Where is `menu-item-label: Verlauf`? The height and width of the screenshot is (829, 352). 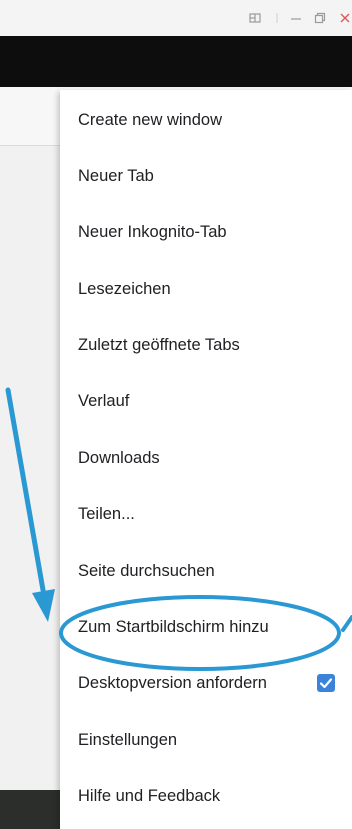
menu-item-label: Verlauf is located at coordinates (104, 401).